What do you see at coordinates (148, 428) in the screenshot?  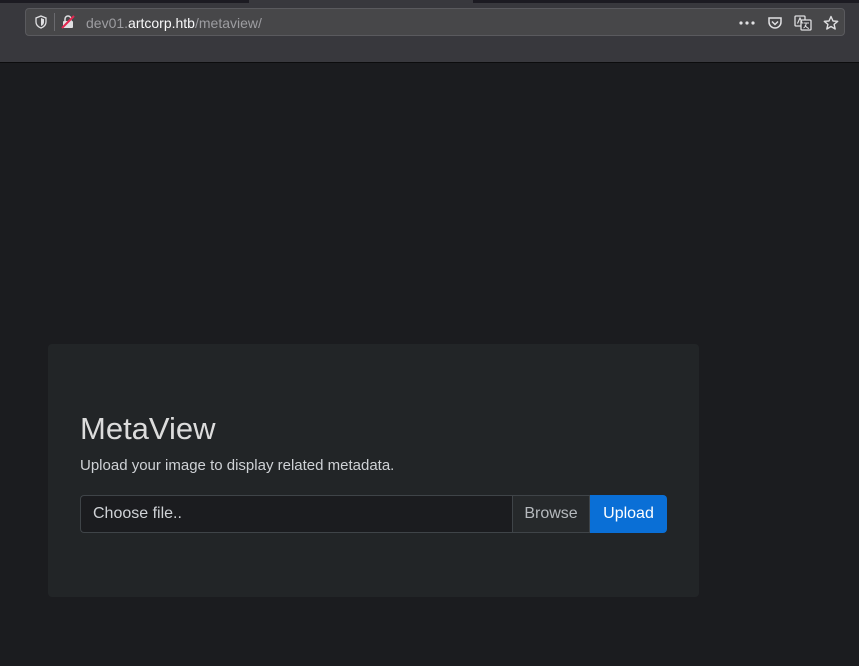 I see `page-title: MetaView` at bounding box center [148, 428].